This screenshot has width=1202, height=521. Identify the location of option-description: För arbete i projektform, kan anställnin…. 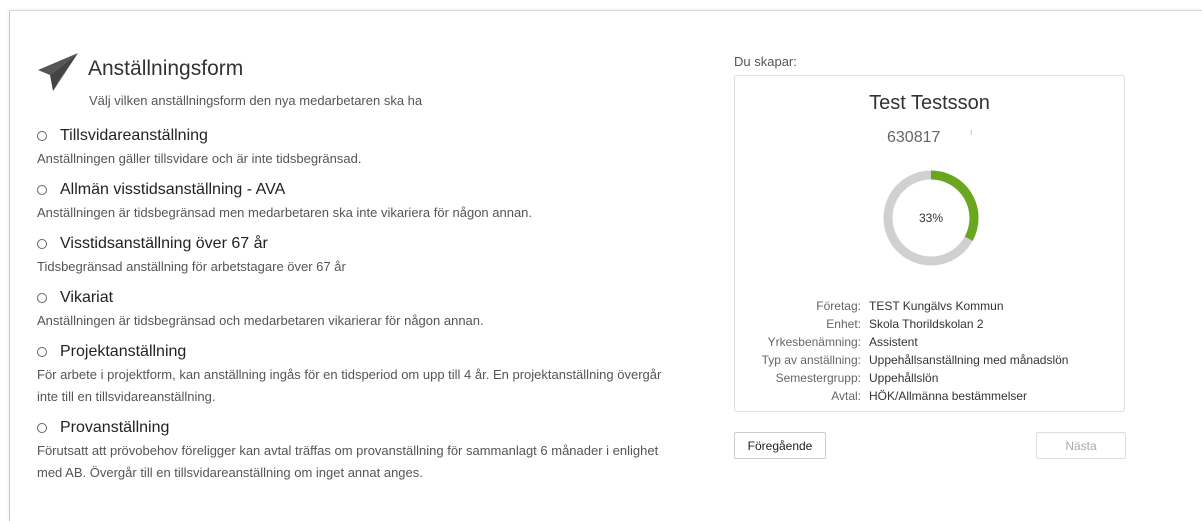
(349, 385).